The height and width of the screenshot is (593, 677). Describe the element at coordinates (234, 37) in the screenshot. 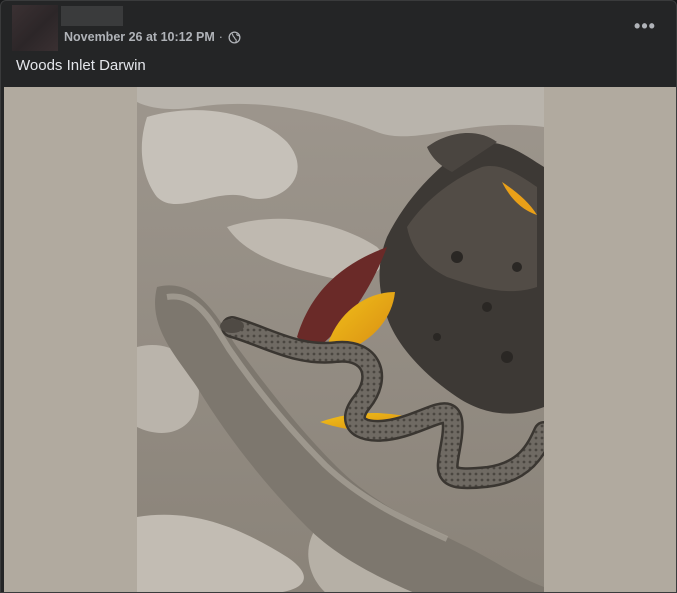

I see `globe-icon` at that location.